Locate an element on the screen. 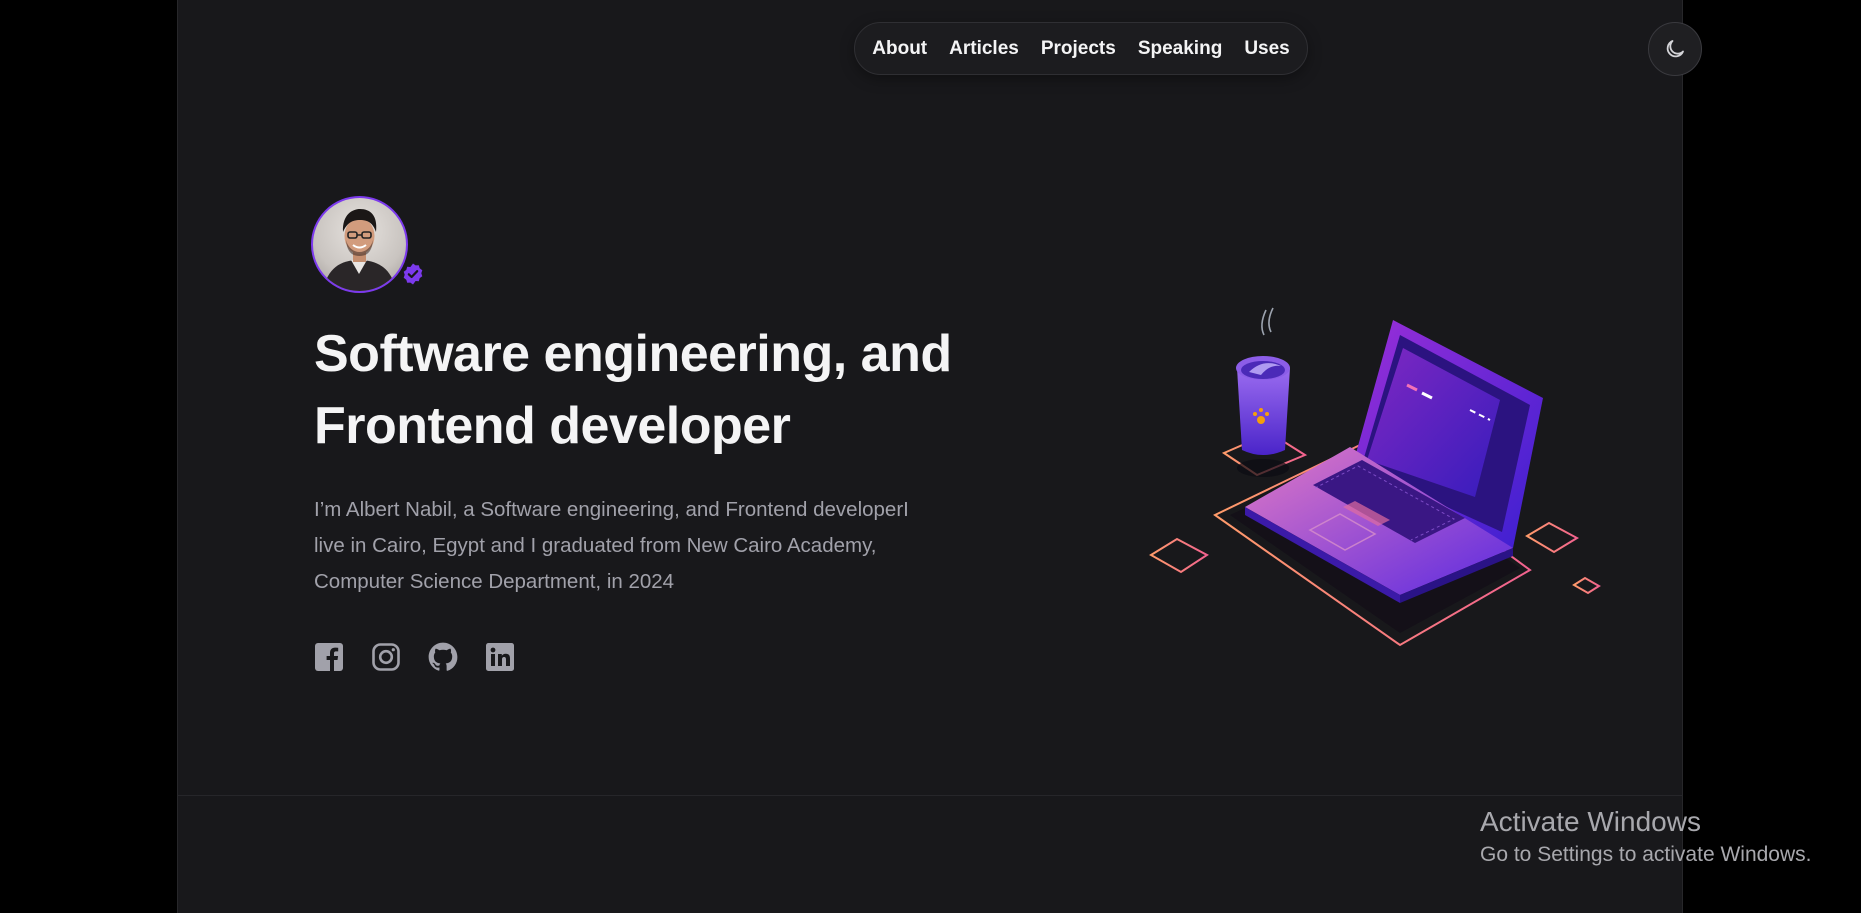  avatar-wrapper is located at coordinates (367, 244).